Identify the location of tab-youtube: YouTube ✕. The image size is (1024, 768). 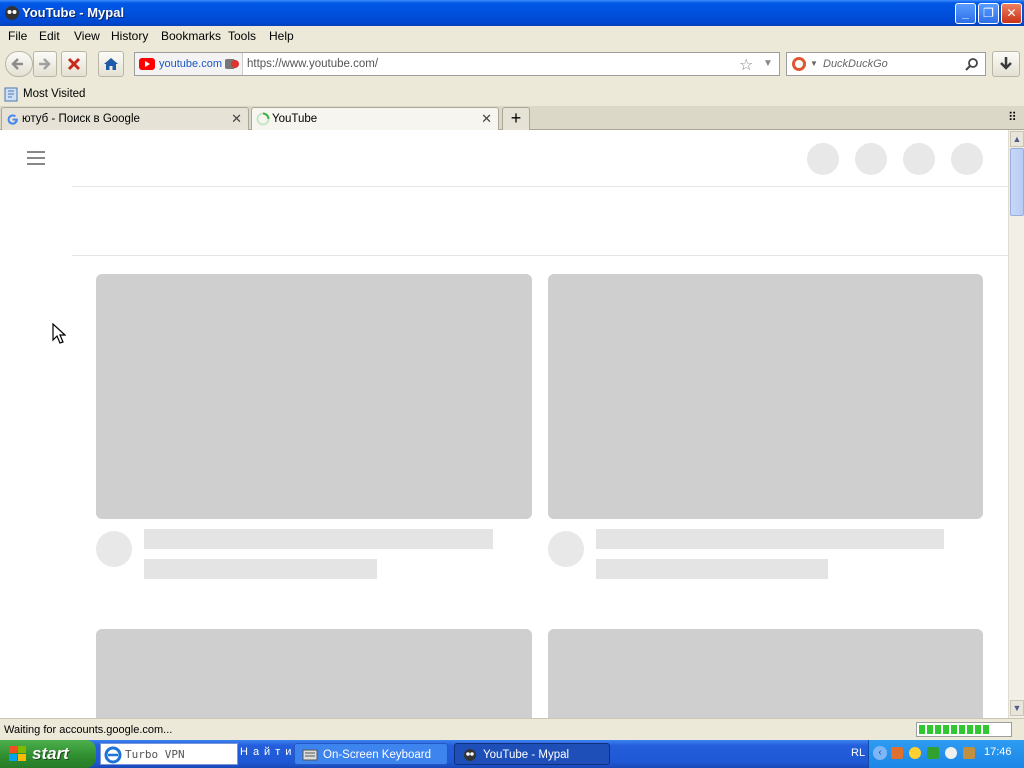
(375, 118).